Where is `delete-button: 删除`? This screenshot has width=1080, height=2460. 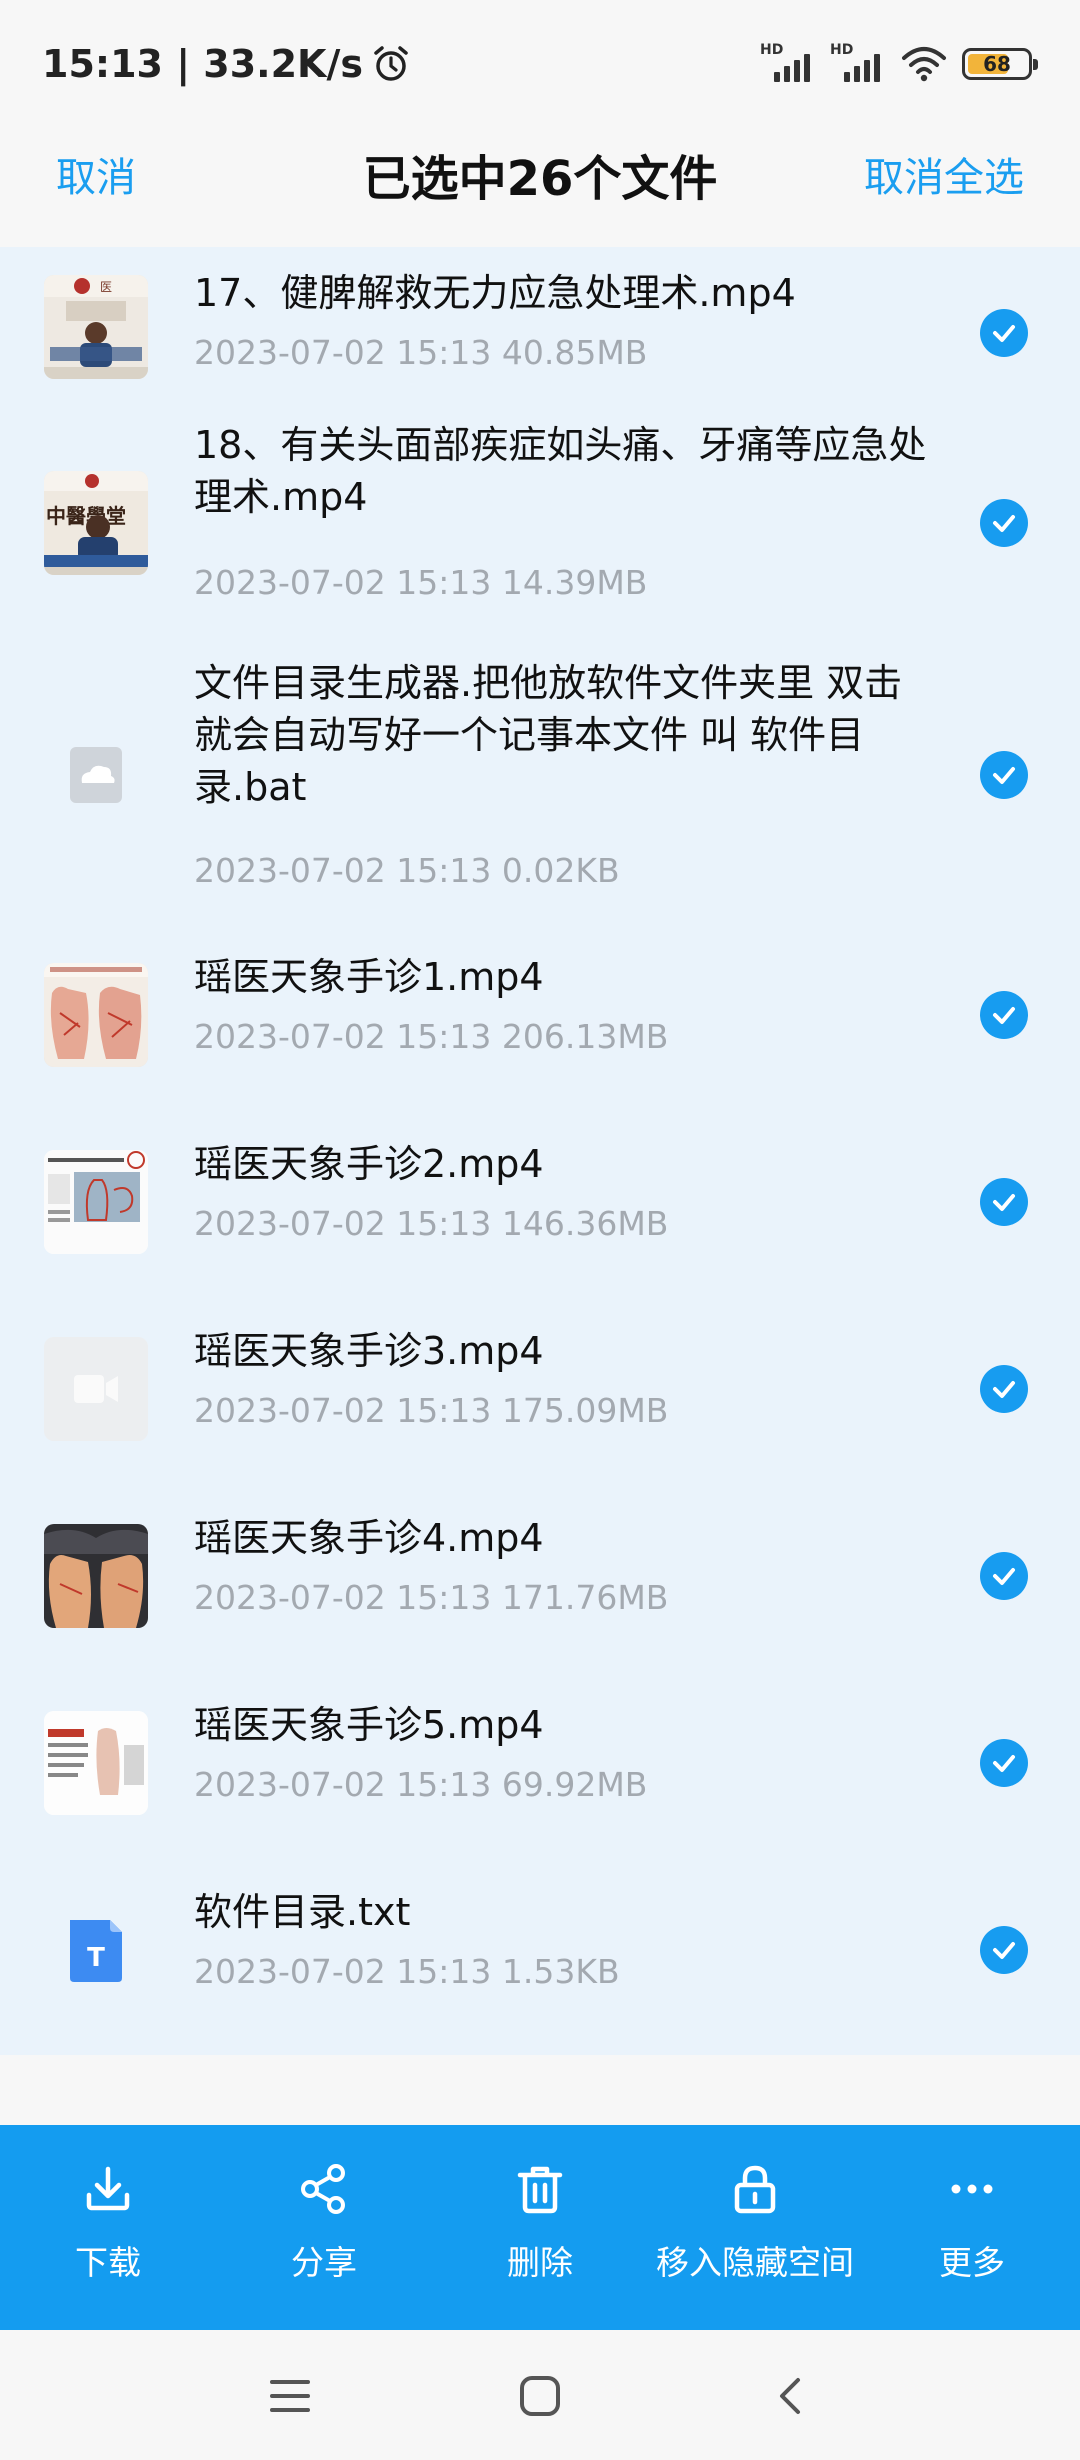 delete-button: 删除 is located at coordinates (540, 2227).